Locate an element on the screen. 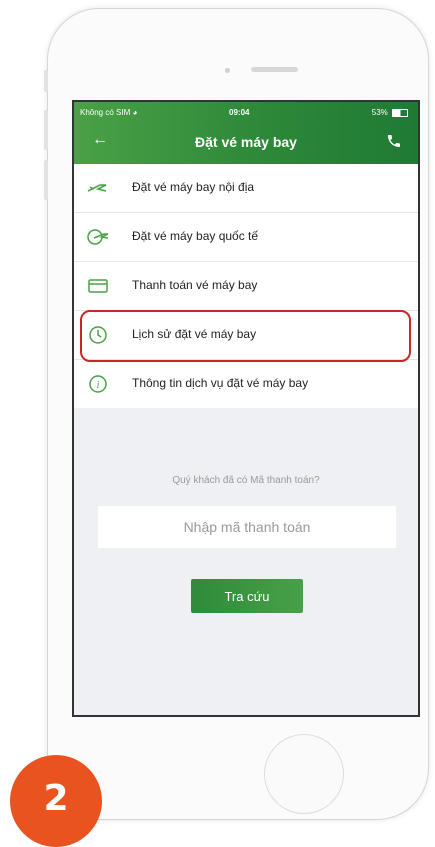  carrier-label: Không có SIM ◕ is located at coordinates (108, 112).